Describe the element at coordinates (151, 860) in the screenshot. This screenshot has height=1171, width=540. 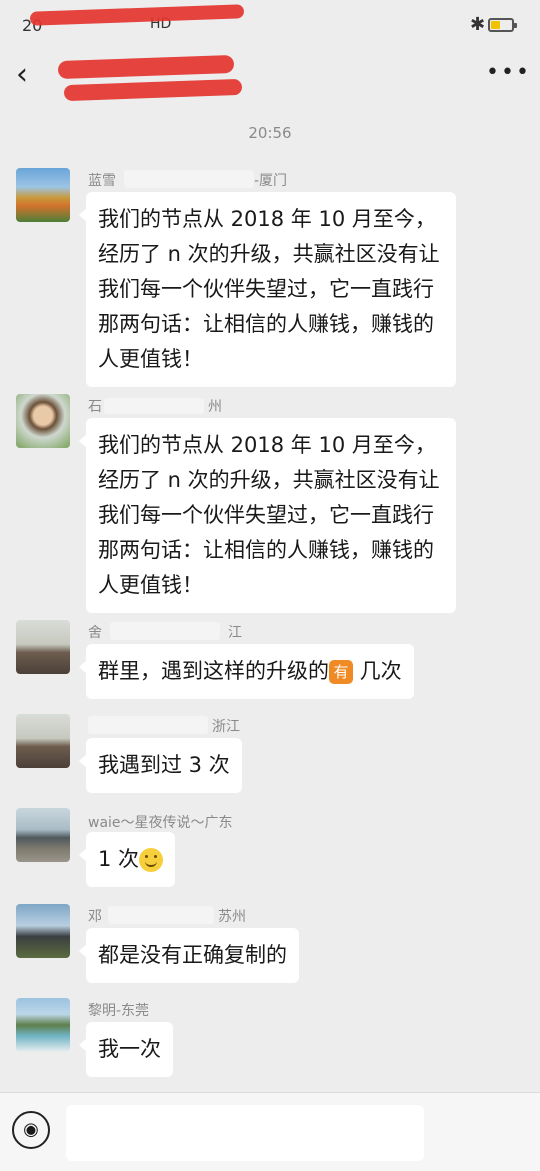
I see `smiley-icon` at that location.